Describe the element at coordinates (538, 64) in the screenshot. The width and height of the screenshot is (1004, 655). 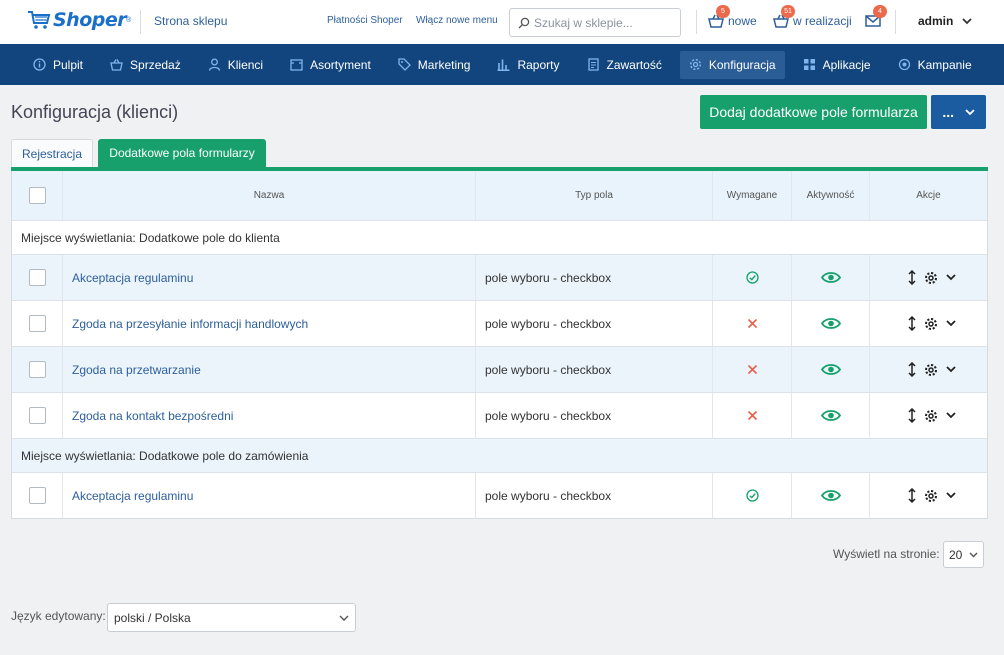
I see `nav-label: Raporty` at that location.